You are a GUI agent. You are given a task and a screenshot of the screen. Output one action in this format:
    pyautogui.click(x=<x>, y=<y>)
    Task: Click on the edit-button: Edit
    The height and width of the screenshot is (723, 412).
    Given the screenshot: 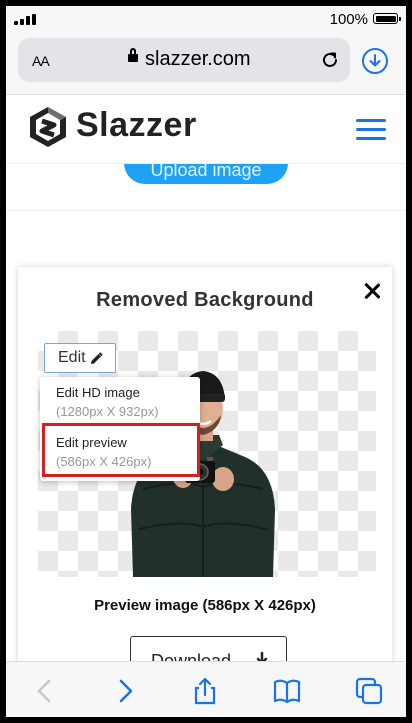 What is the action you would take?
    pyautogui.click(x=80, y=358)
    